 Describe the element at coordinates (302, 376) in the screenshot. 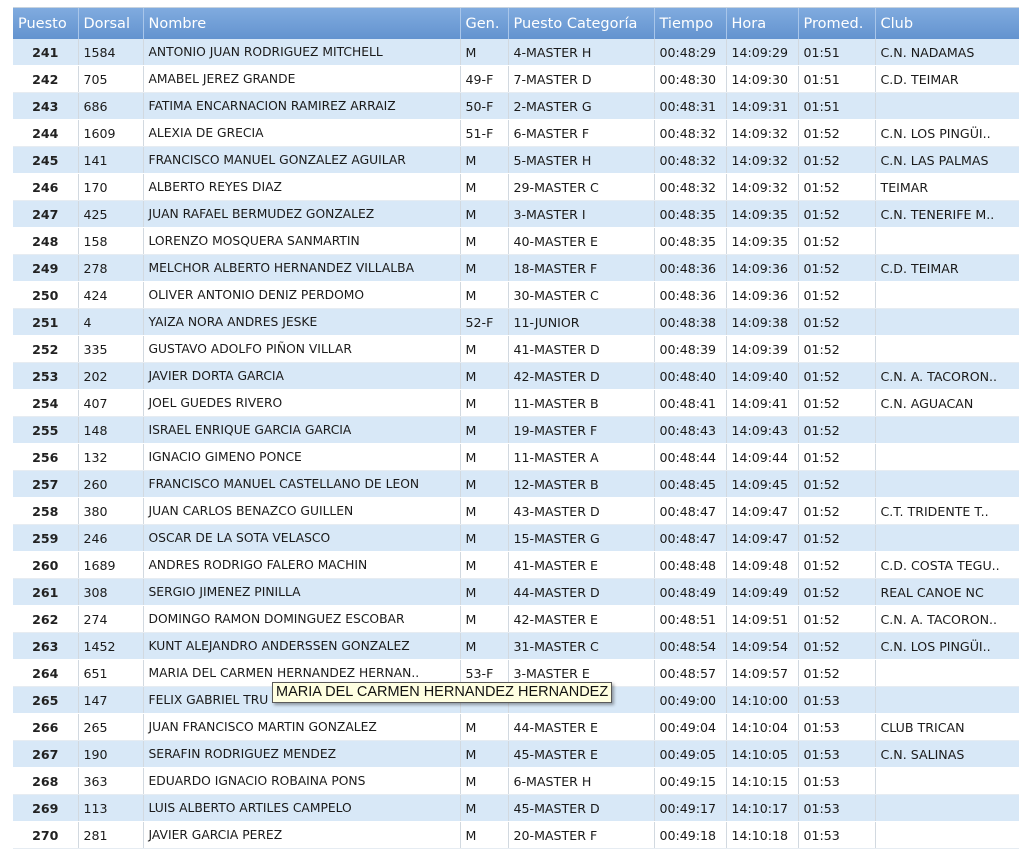

I see `cell-nombre: JAVIER DORTA GARCIA` at that location.